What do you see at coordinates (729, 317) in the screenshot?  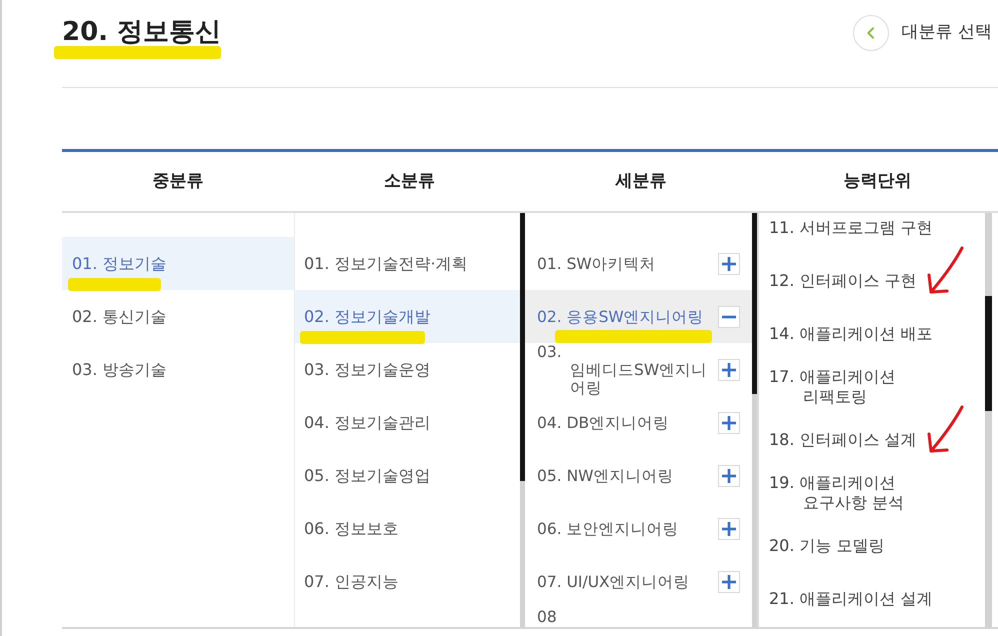 I see `collapse-button` at bounding box center [729, 317].